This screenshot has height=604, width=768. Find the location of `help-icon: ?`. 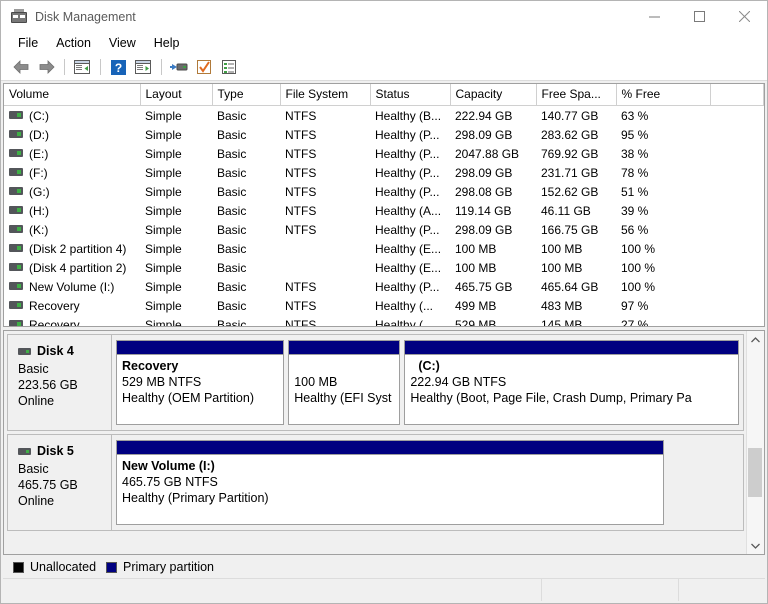

help-icon: ? is located at coordinates (118, 67).